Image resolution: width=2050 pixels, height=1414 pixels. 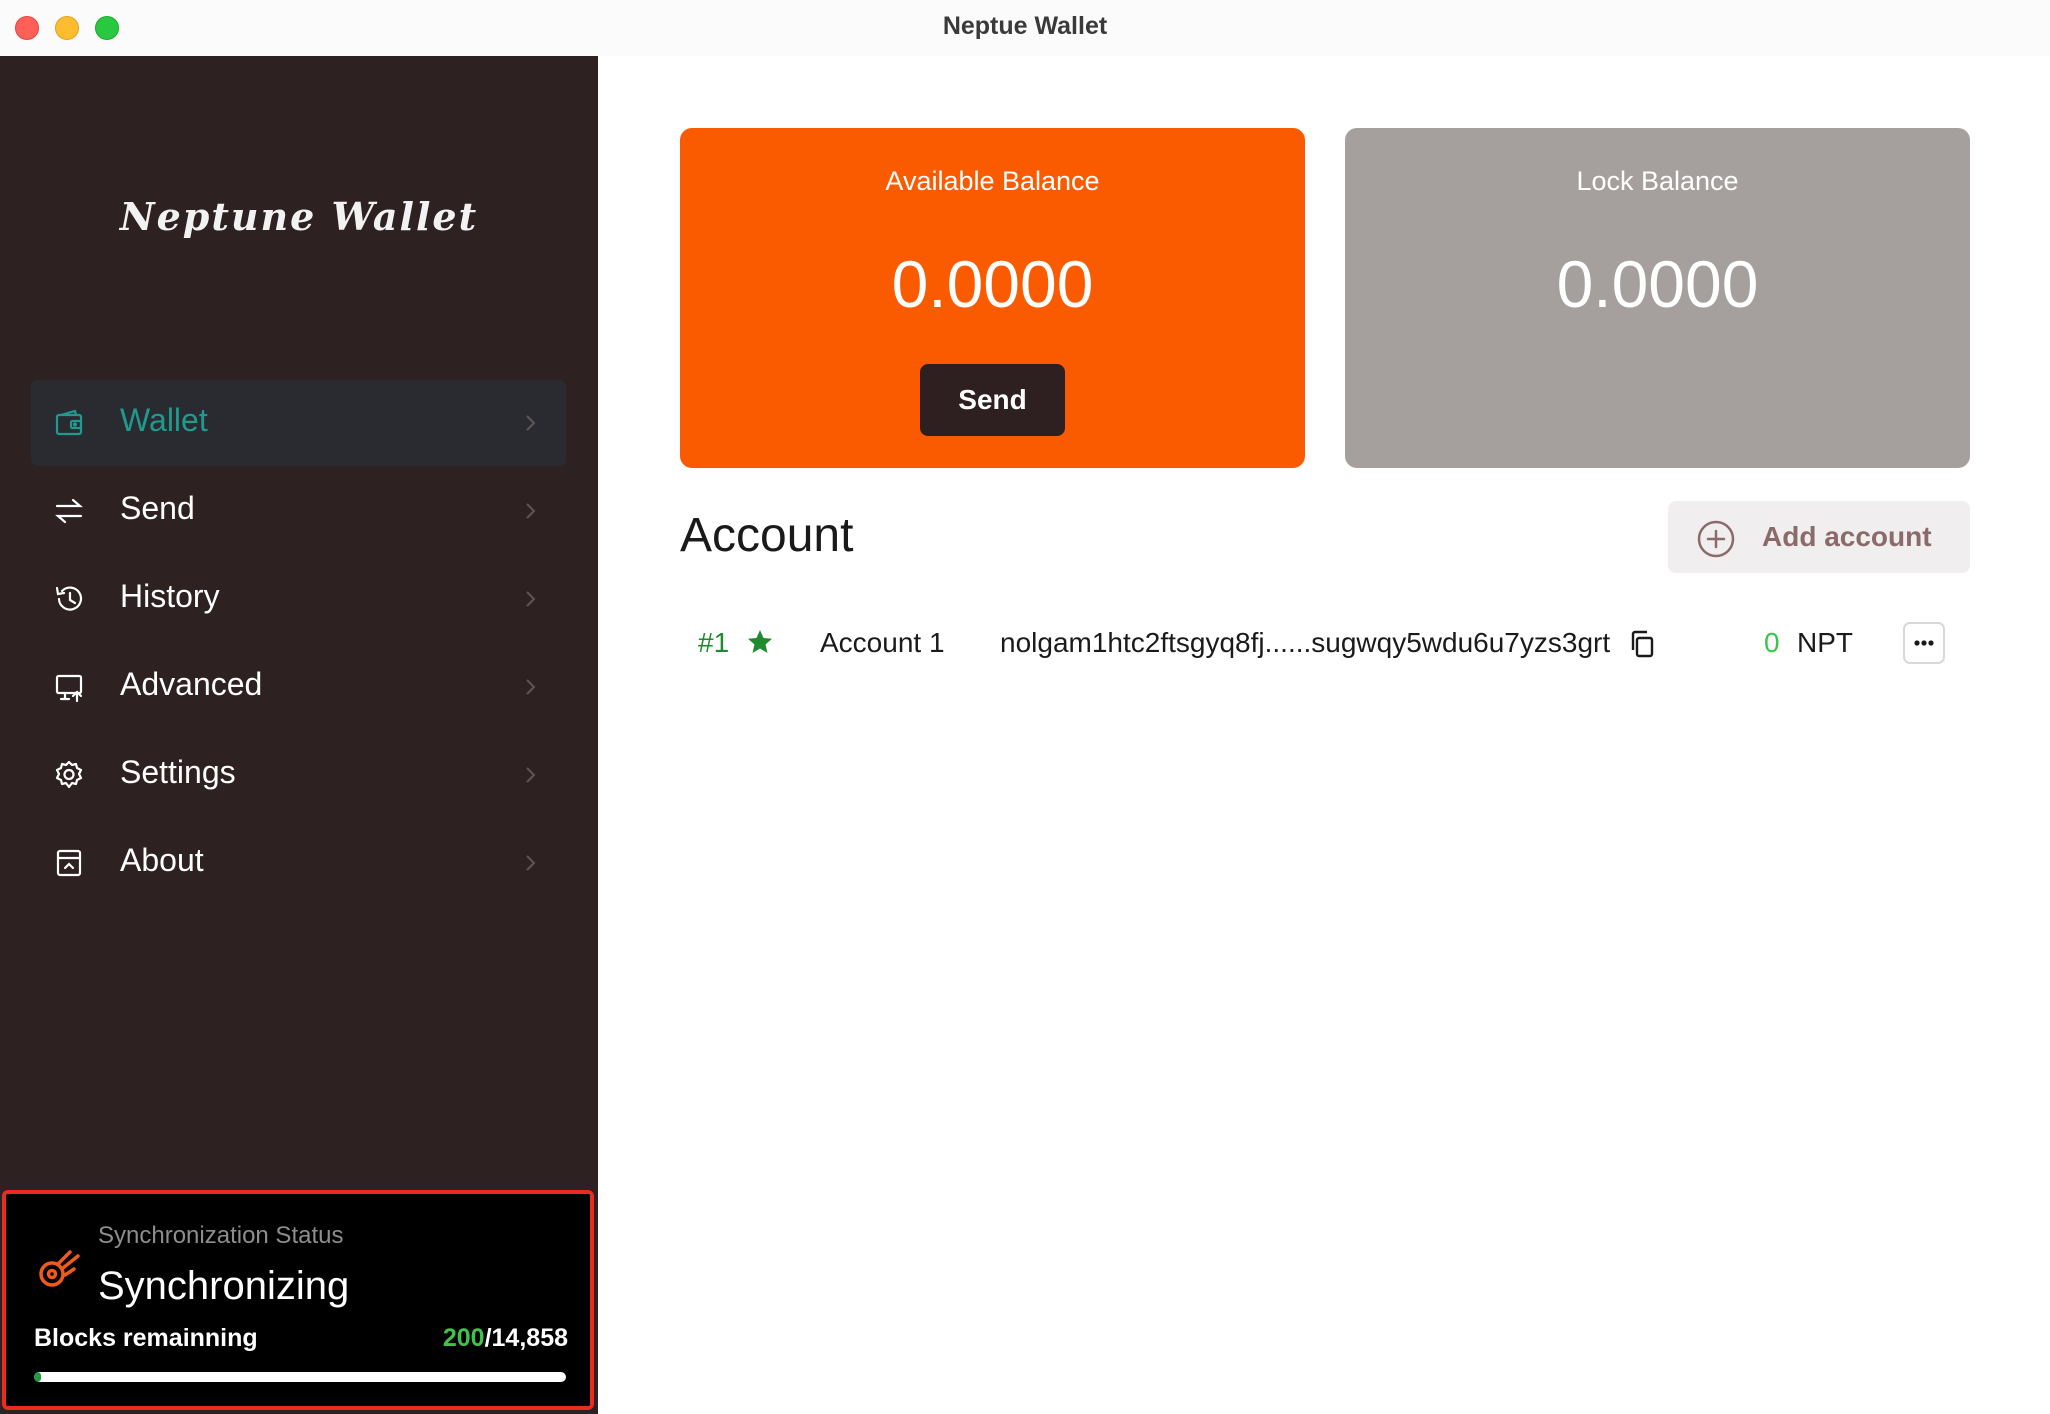 I want to click on window-title: Neptue Wallet, so click(x=1025, y=26).